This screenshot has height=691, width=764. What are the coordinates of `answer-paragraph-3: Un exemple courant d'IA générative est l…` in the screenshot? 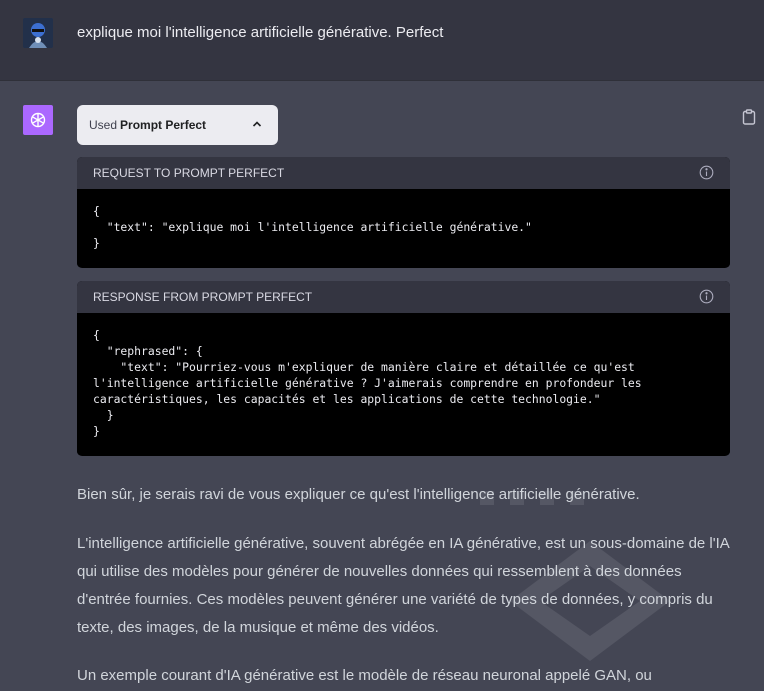 It's located at (364, 675).